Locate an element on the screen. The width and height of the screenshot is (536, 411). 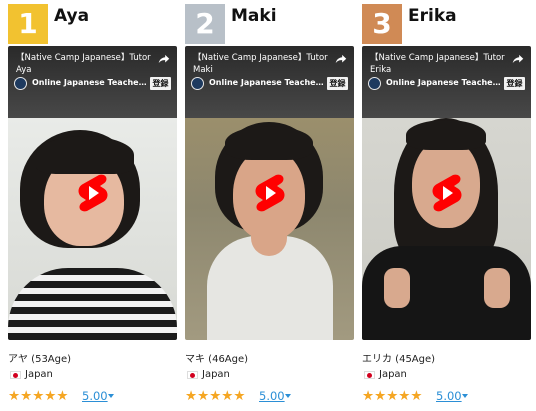
rank-badge: 3 is located at coordinates (382, 24).